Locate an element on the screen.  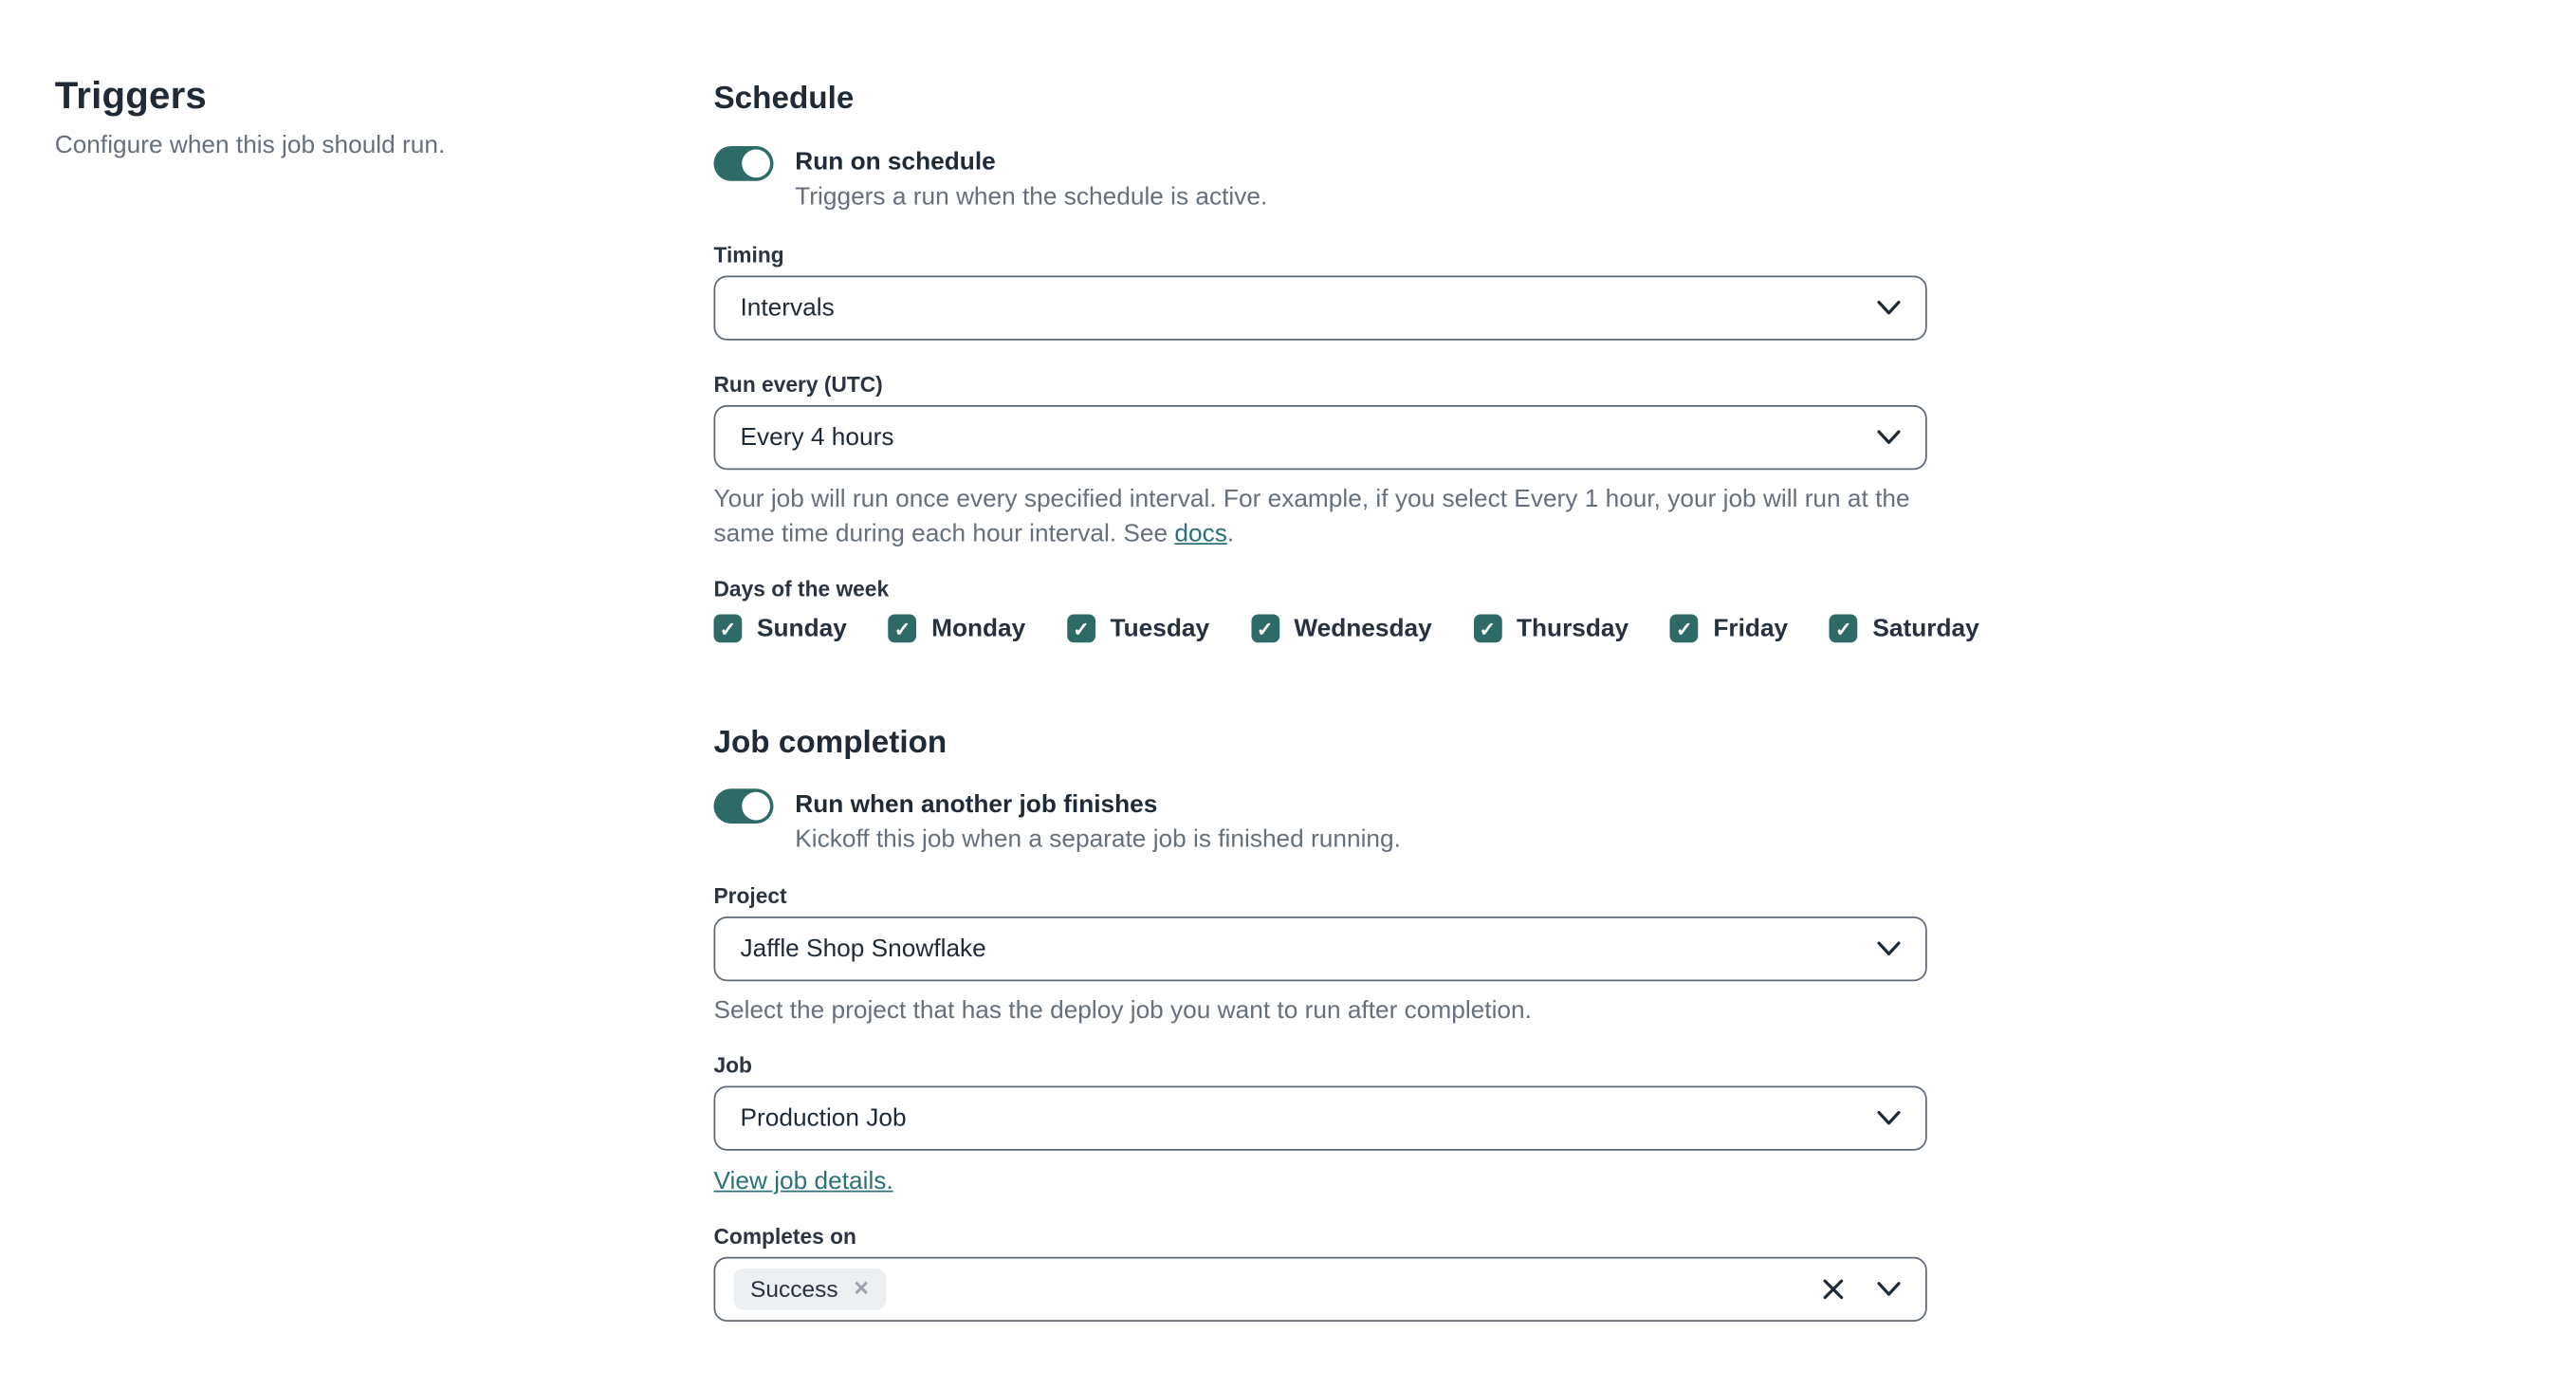
completes-on-multiselect: Success ✕ is located at coordinates (1320, 1289).